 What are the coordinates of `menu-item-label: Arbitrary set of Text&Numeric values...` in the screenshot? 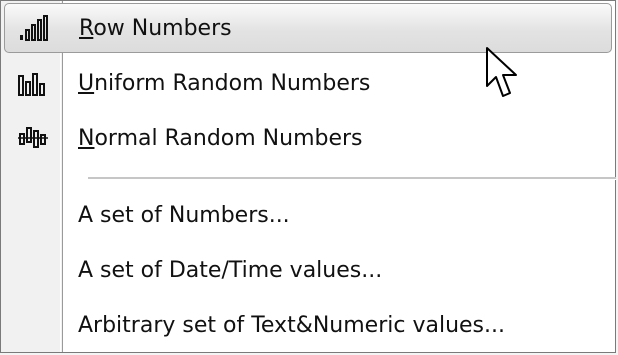 It's located at (291, 325).